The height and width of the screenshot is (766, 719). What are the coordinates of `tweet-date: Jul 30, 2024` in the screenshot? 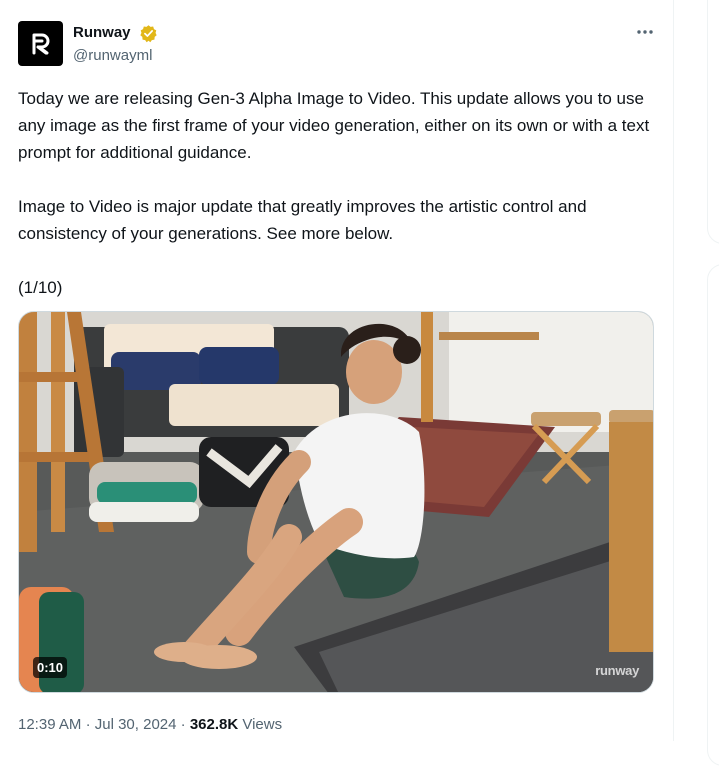 It's located at (136, 724).